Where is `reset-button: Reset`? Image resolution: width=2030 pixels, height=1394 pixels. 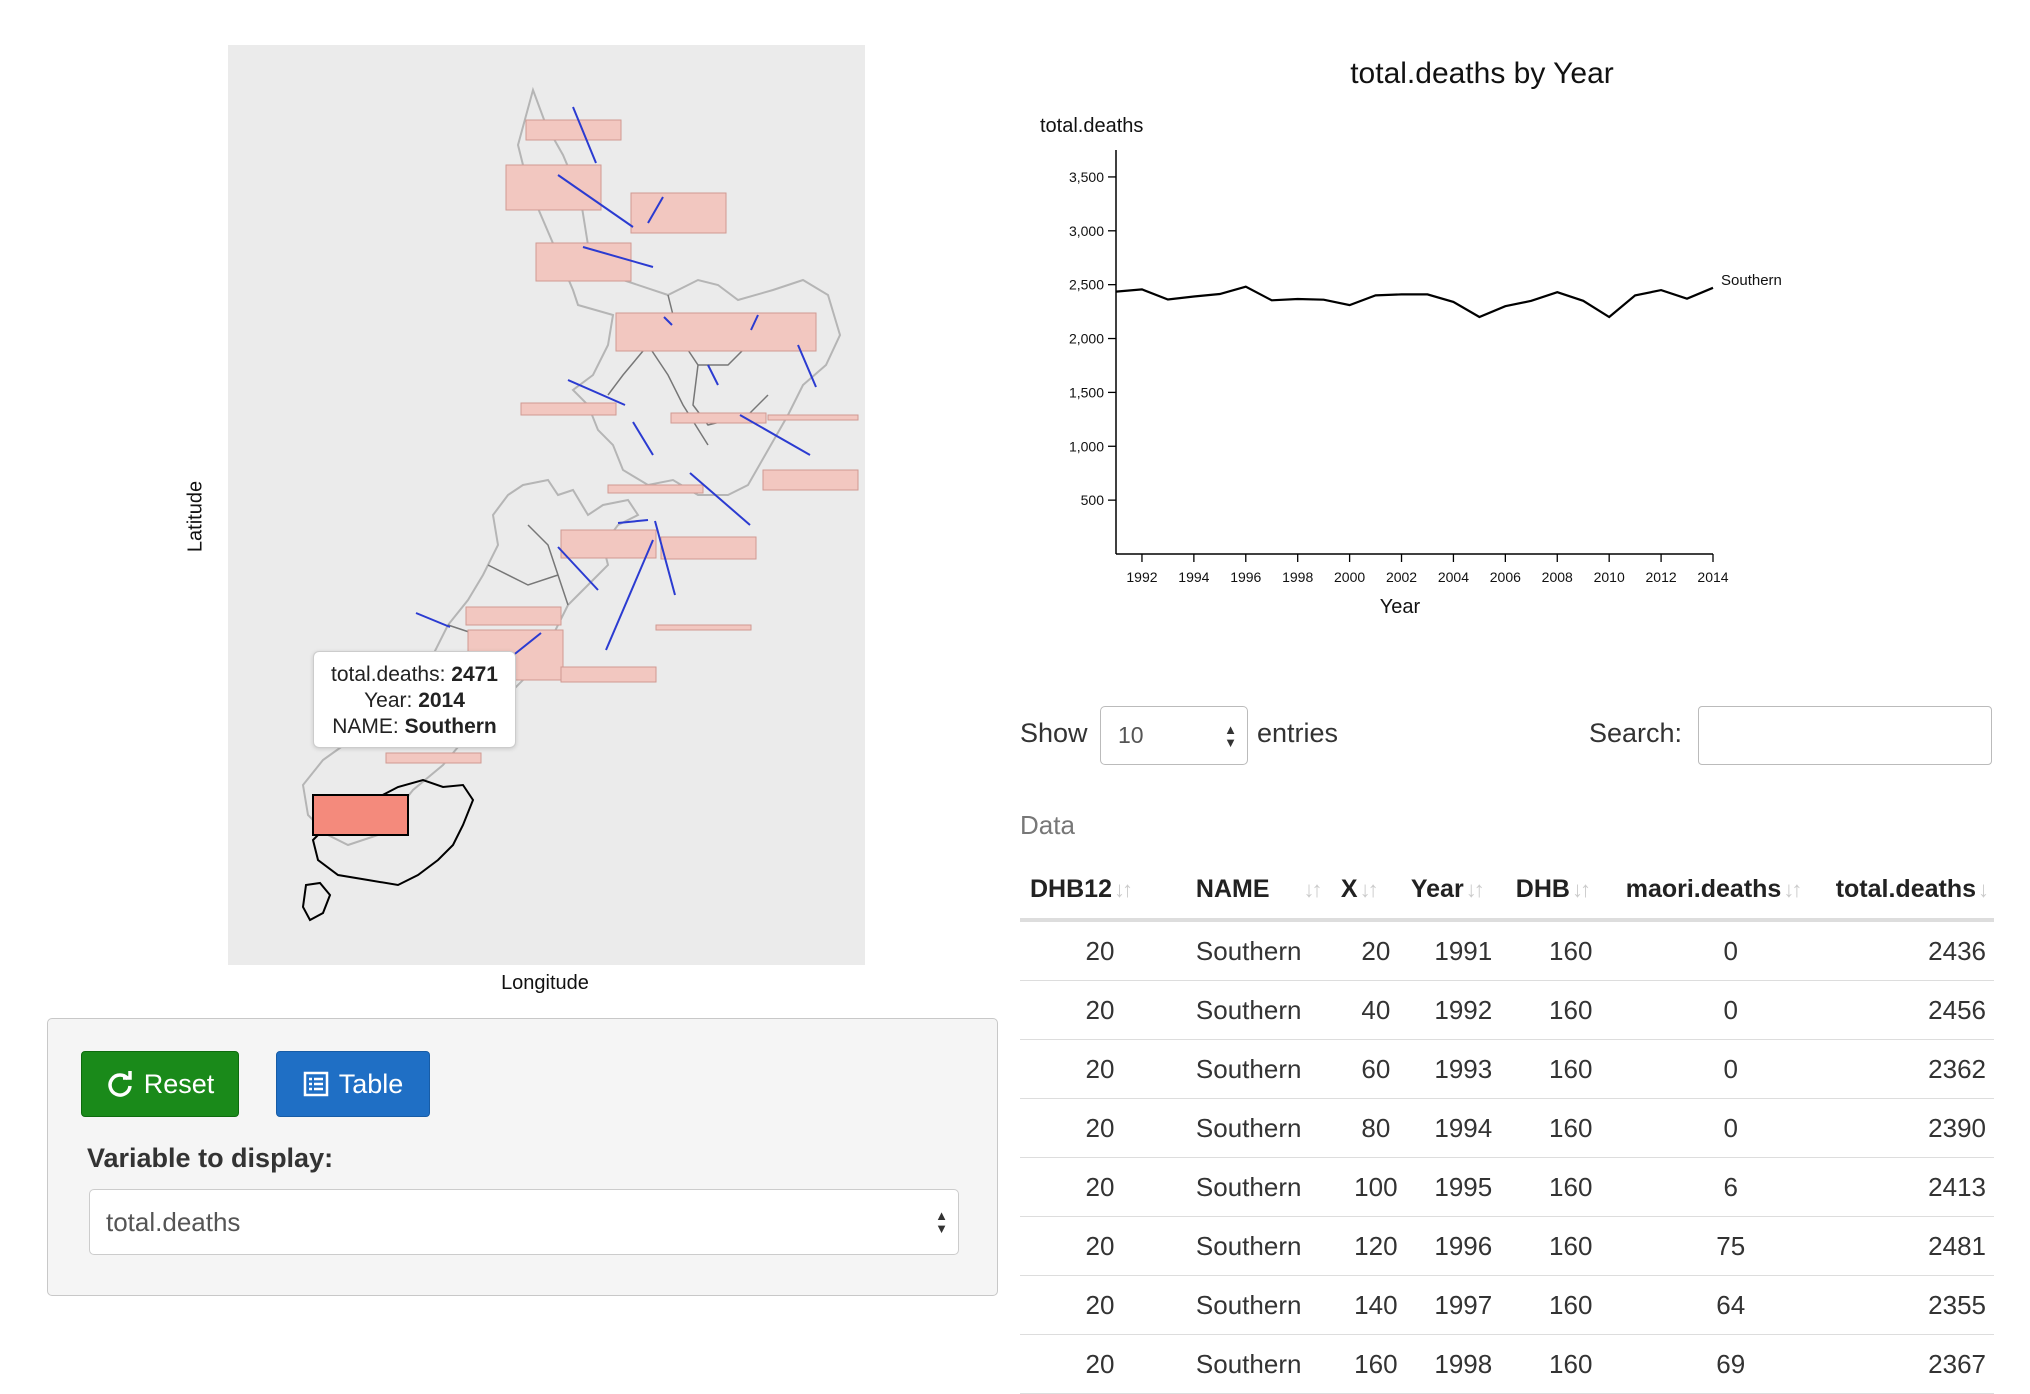
reset-button: Reset is located at coordinates (160, 1084).